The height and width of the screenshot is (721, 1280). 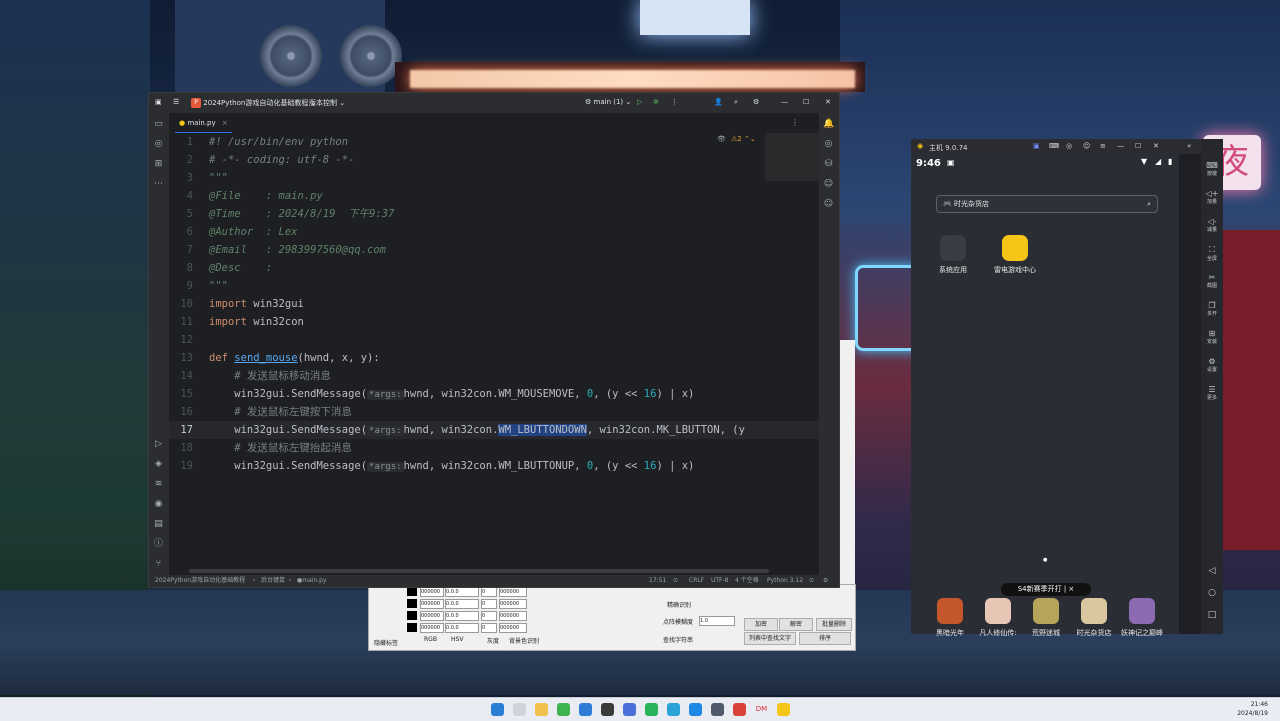 I want to click on volume-down-button: ◁- 减量, so click(x=1212, y=225).